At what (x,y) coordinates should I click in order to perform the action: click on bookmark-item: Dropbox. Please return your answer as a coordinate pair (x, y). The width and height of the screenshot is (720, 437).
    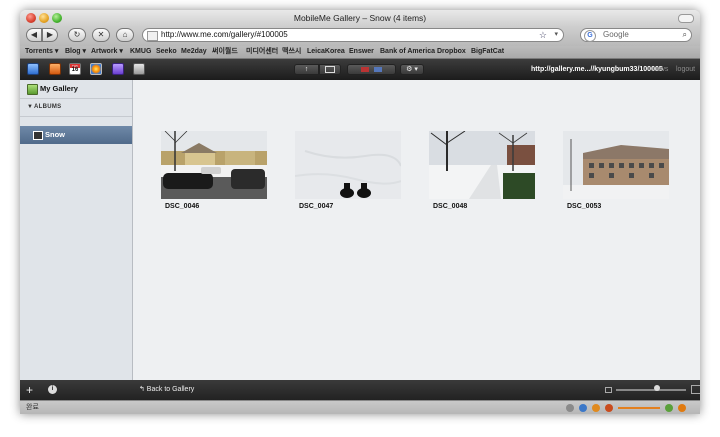
    Looking at the image, I should click on (451, 52).